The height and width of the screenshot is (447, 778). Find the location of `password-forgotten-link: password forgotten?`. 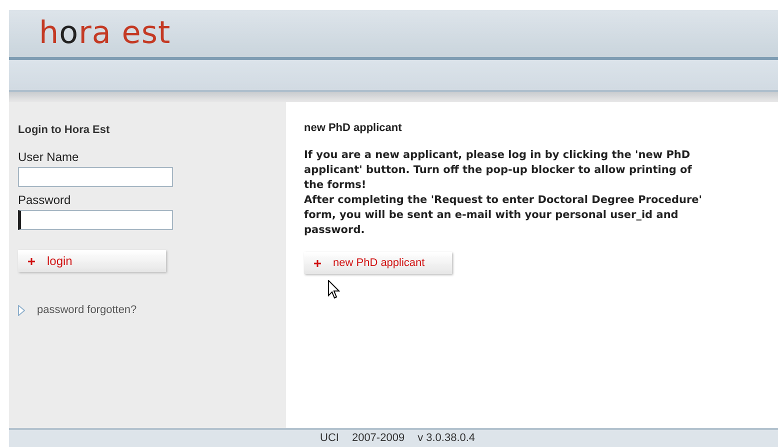

password-forgotten-link: password forgotten? is located at coordinates (87, 310).